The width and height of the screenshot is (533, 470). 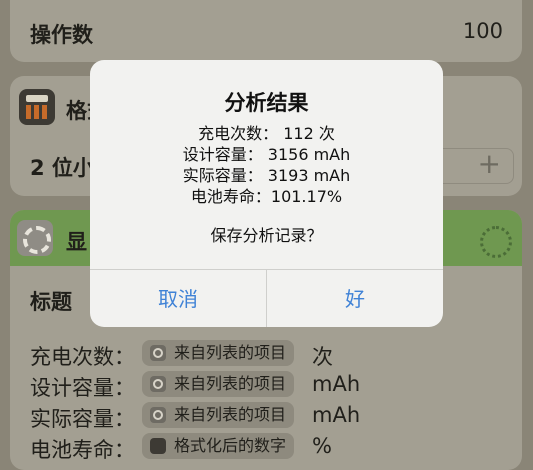 What do you see at coordinates (76, 242) in the screenshot?
I see `show-alert-action-title: 显` at bounding box center [76, 242].